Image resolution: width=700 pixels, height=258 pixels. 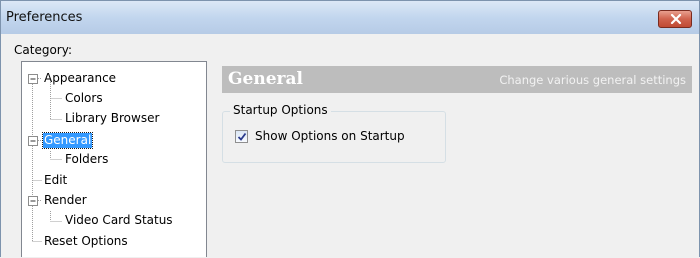 I want to click on collapse-icon-appearance, so click(x=33, y=79).